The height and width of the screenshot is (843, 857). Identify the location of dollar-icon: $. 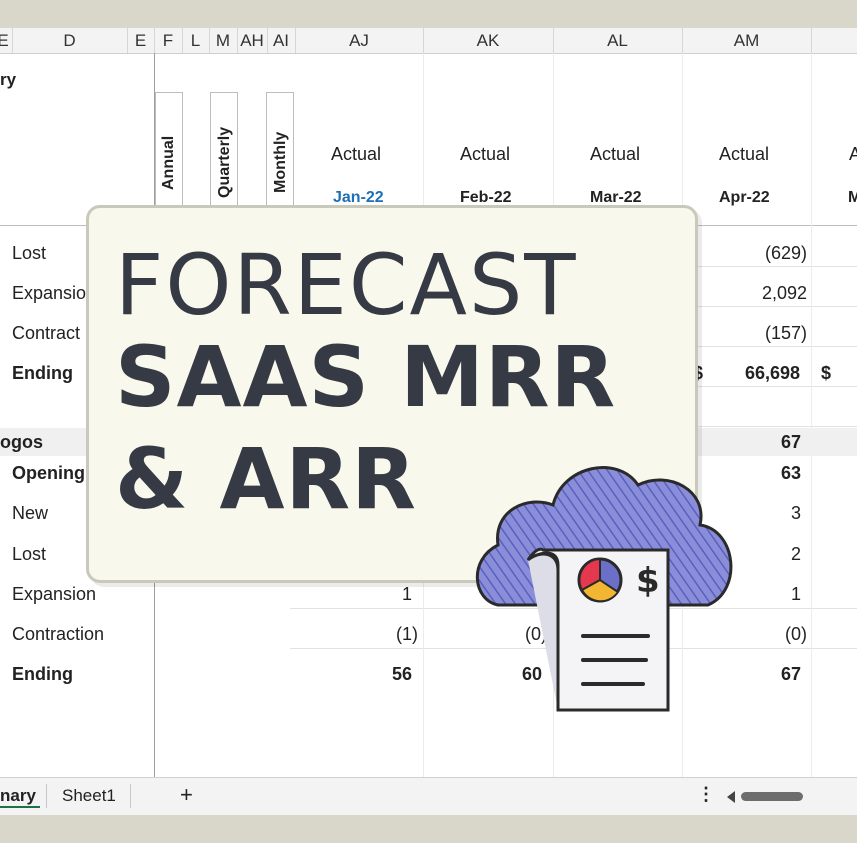
(648, 581).